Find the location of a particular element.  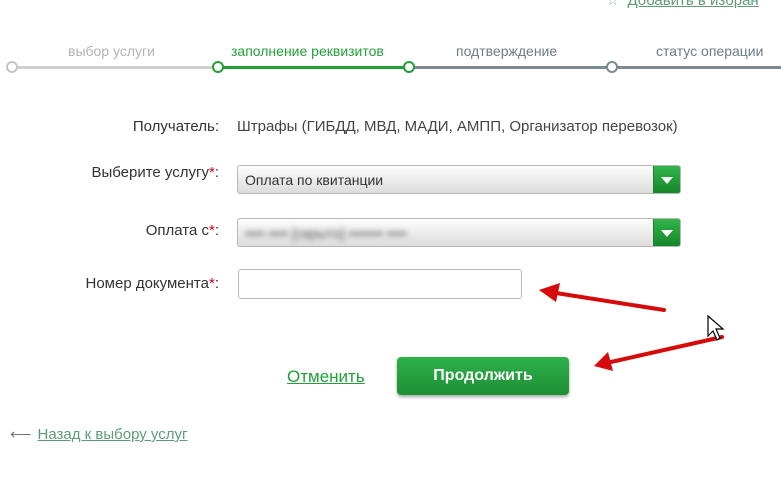

annotation-arrow-button is located at coordinates (659, 353).